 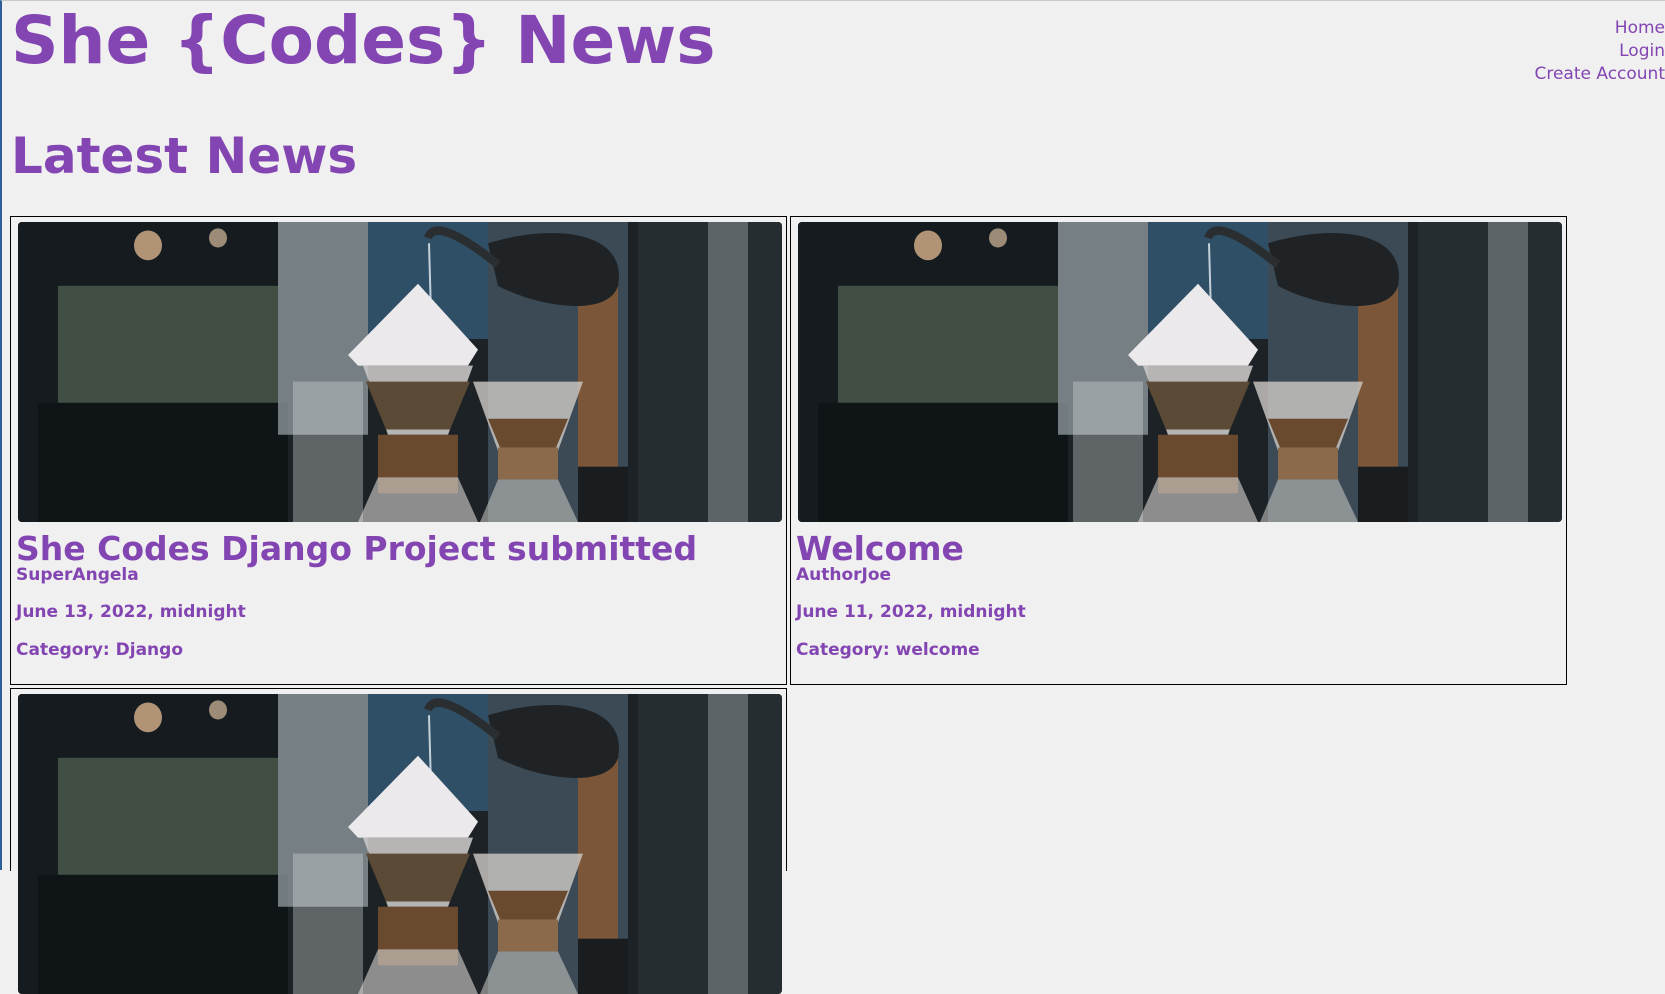 I want to click on story-title: She Codes Django Project submitted, so click(x=356, y=548).